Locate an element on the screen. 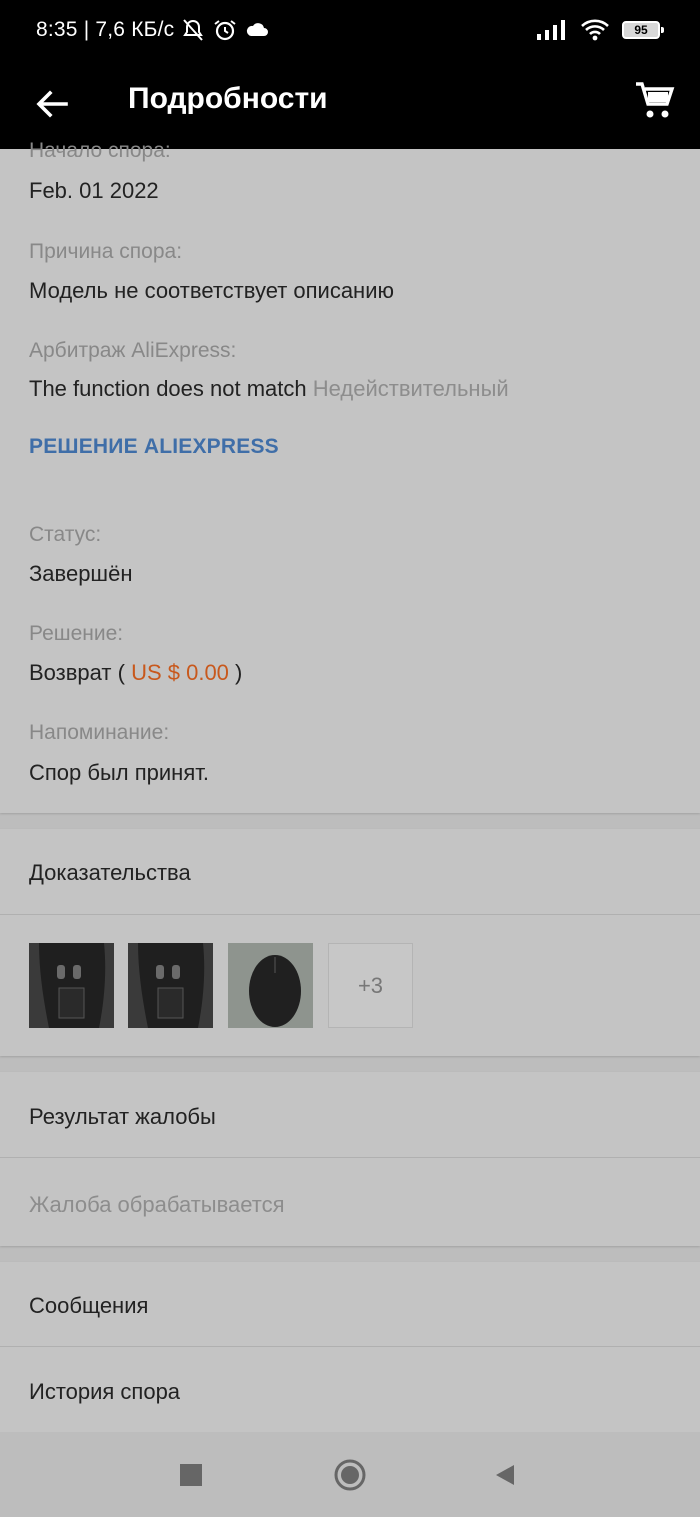  mute-icon is located at coordinates (193, 30).